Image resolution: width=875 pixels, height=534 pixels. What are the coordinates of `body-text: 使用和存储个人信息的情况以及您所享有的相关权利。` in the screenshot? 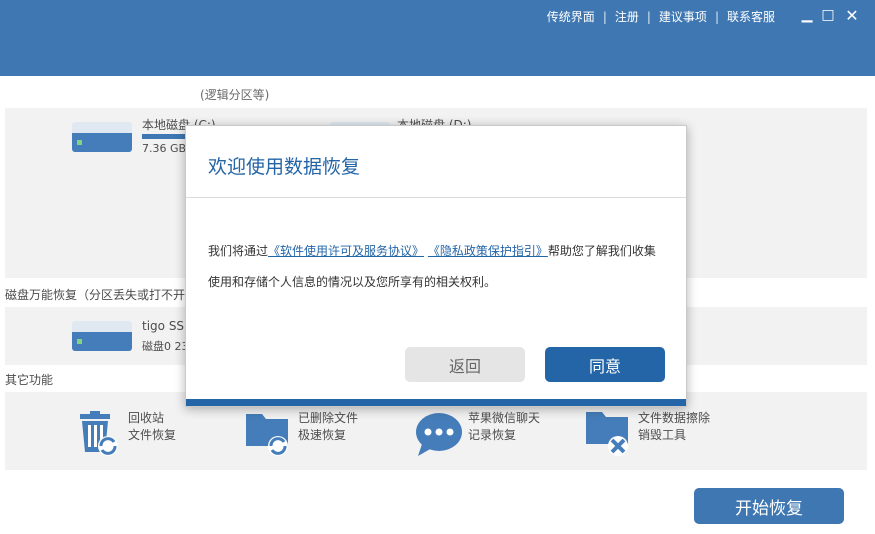 It's located at (352, 282).